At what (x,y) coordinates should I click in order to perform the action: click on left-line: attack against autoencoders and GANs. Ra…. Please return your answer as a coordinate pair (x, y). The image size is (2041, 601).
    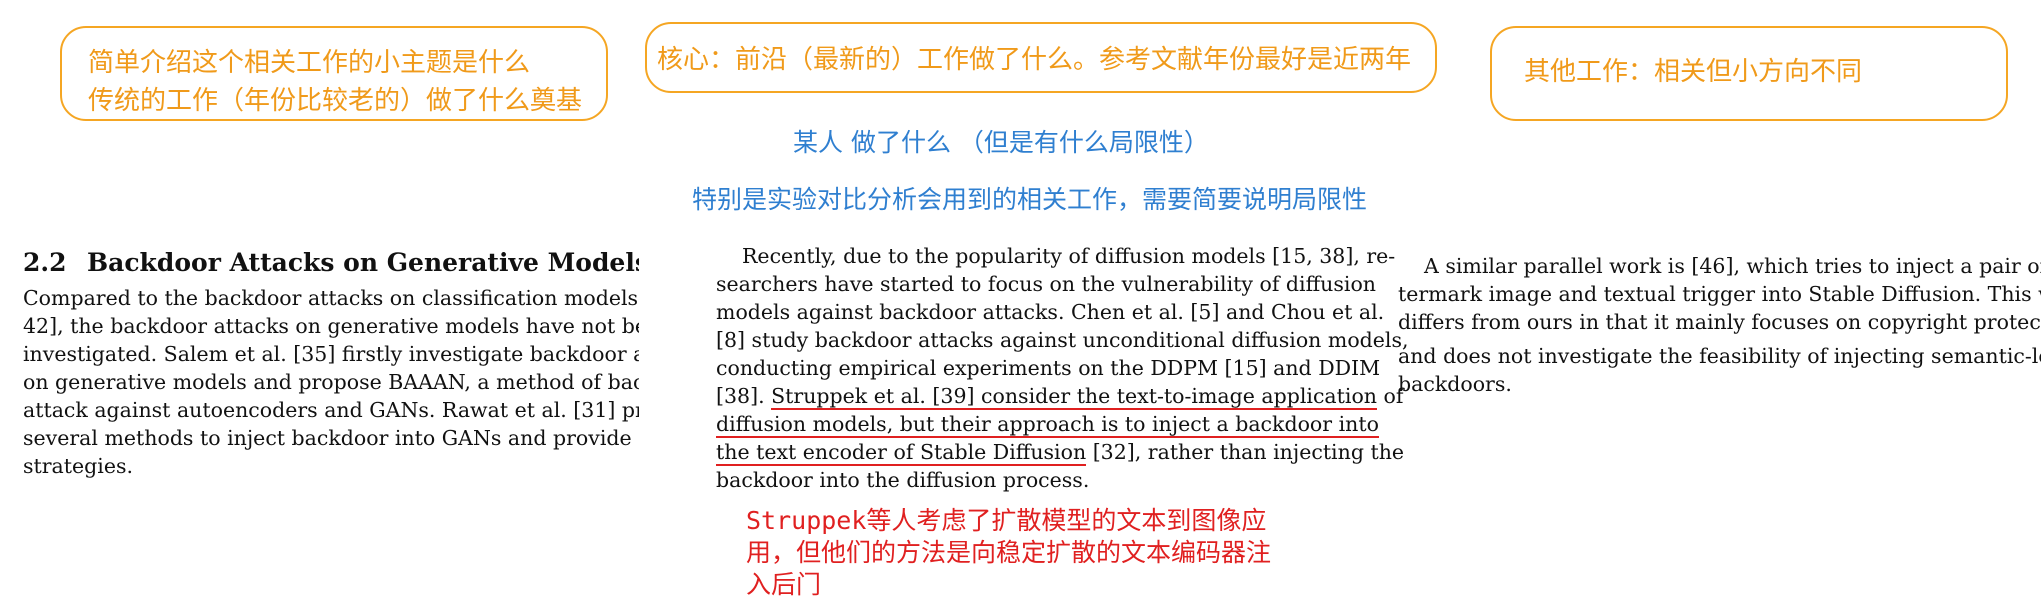
    Looking at the image, I should click on (331, 410).